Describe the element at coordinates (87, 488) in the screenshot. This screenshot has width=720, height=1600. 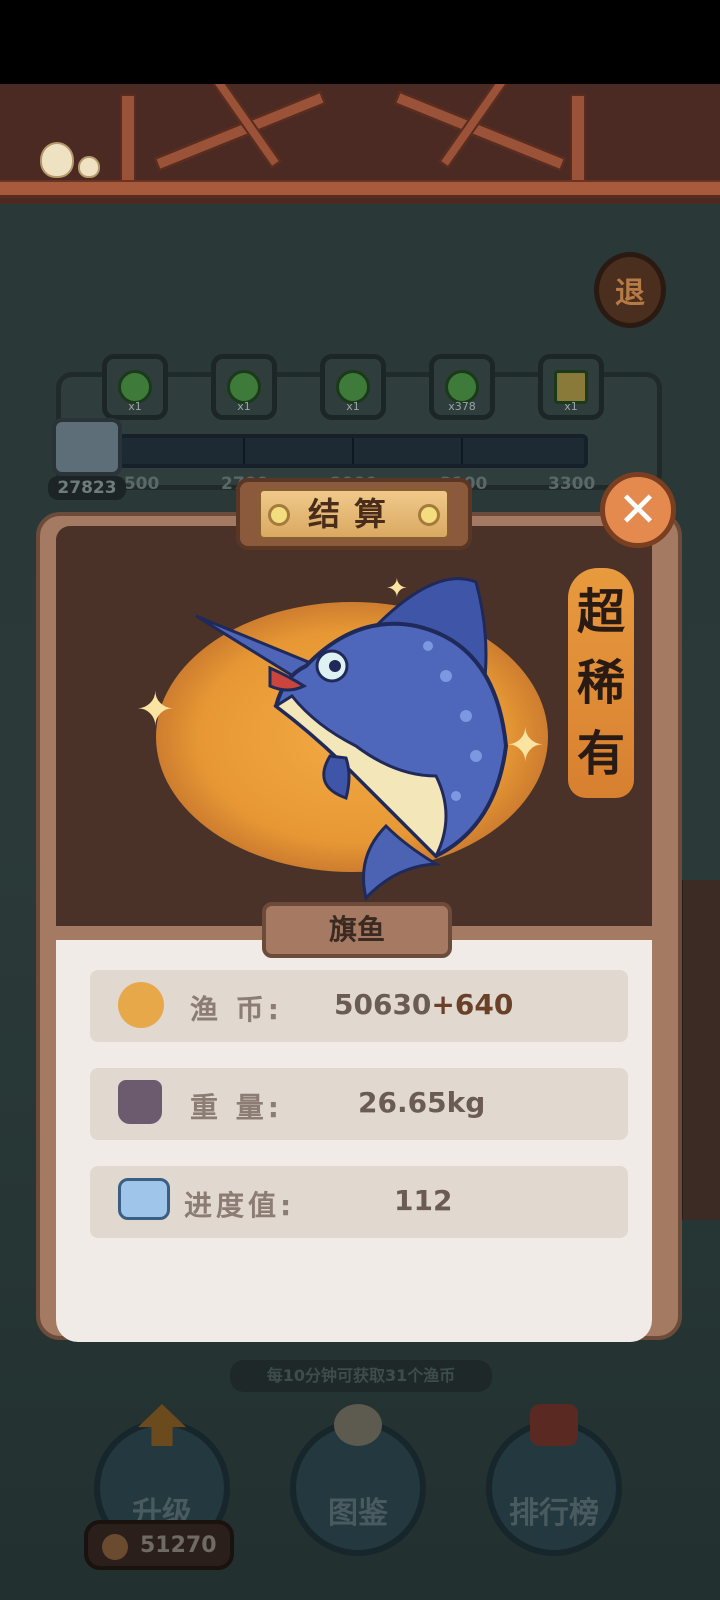
I see `progress-total: 27823` at that location.